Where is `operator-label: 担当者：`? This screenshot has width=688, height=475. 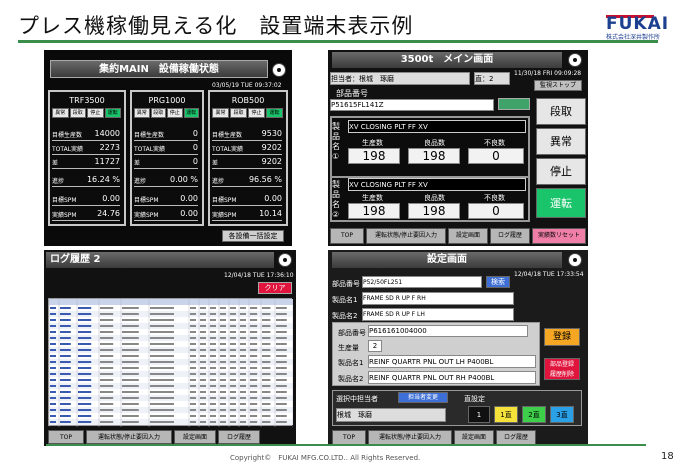 operator-label: 担当者： is located at coordinates (345, 79).